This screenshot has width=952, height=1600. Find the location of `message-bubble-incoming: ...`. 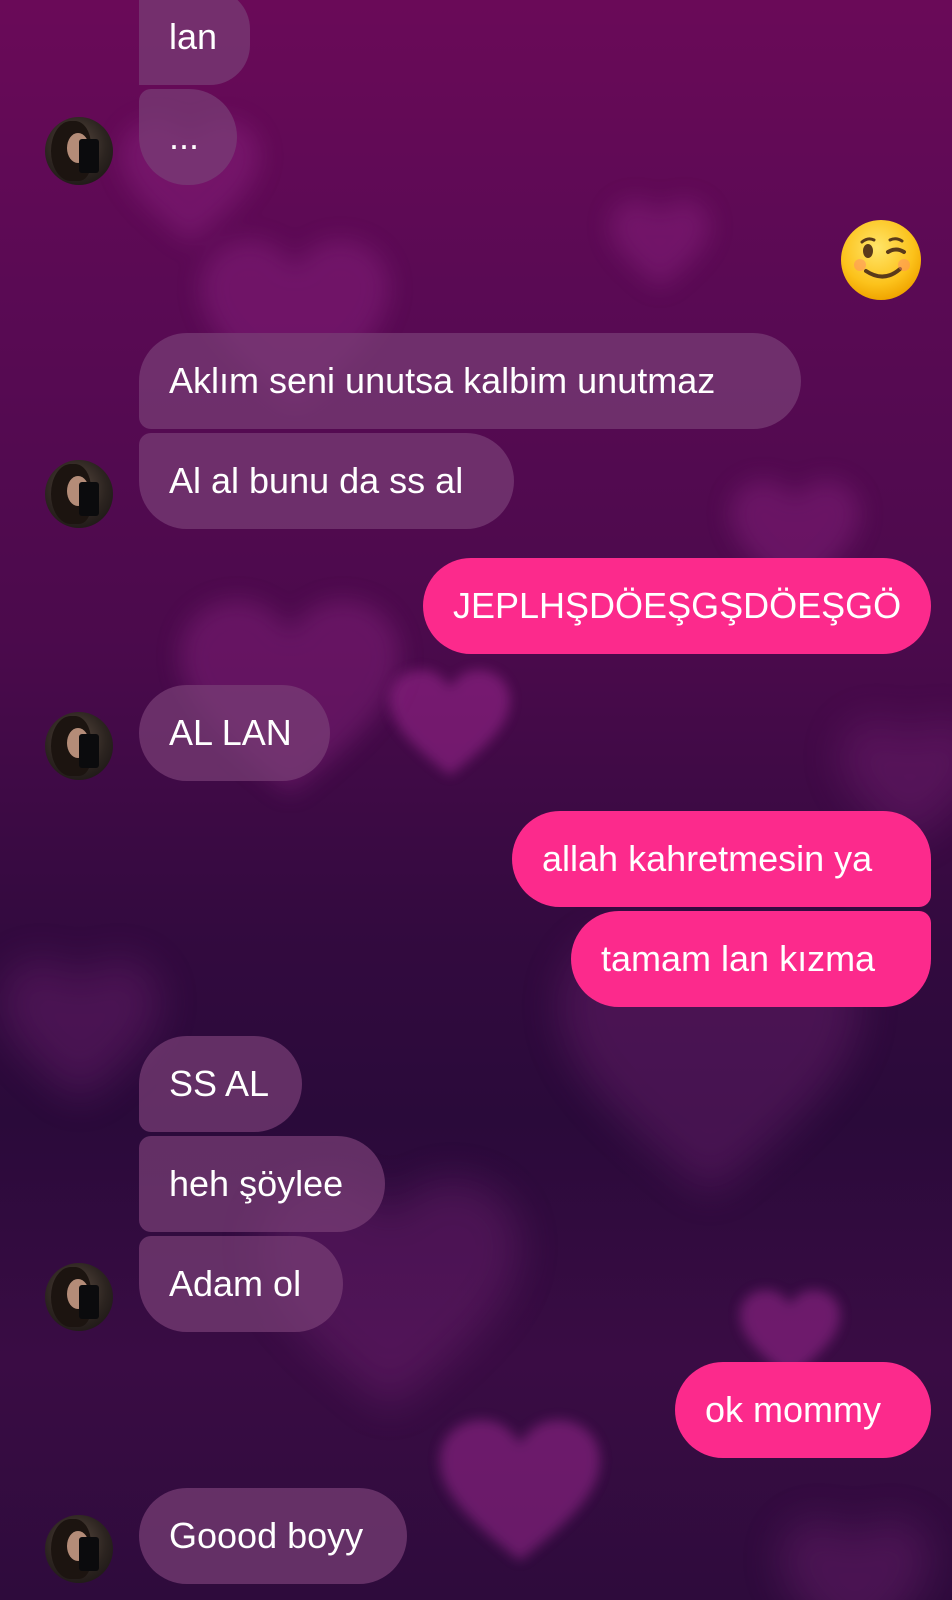

message-bubble-incoming: ... is located at coordinates (188, 137).